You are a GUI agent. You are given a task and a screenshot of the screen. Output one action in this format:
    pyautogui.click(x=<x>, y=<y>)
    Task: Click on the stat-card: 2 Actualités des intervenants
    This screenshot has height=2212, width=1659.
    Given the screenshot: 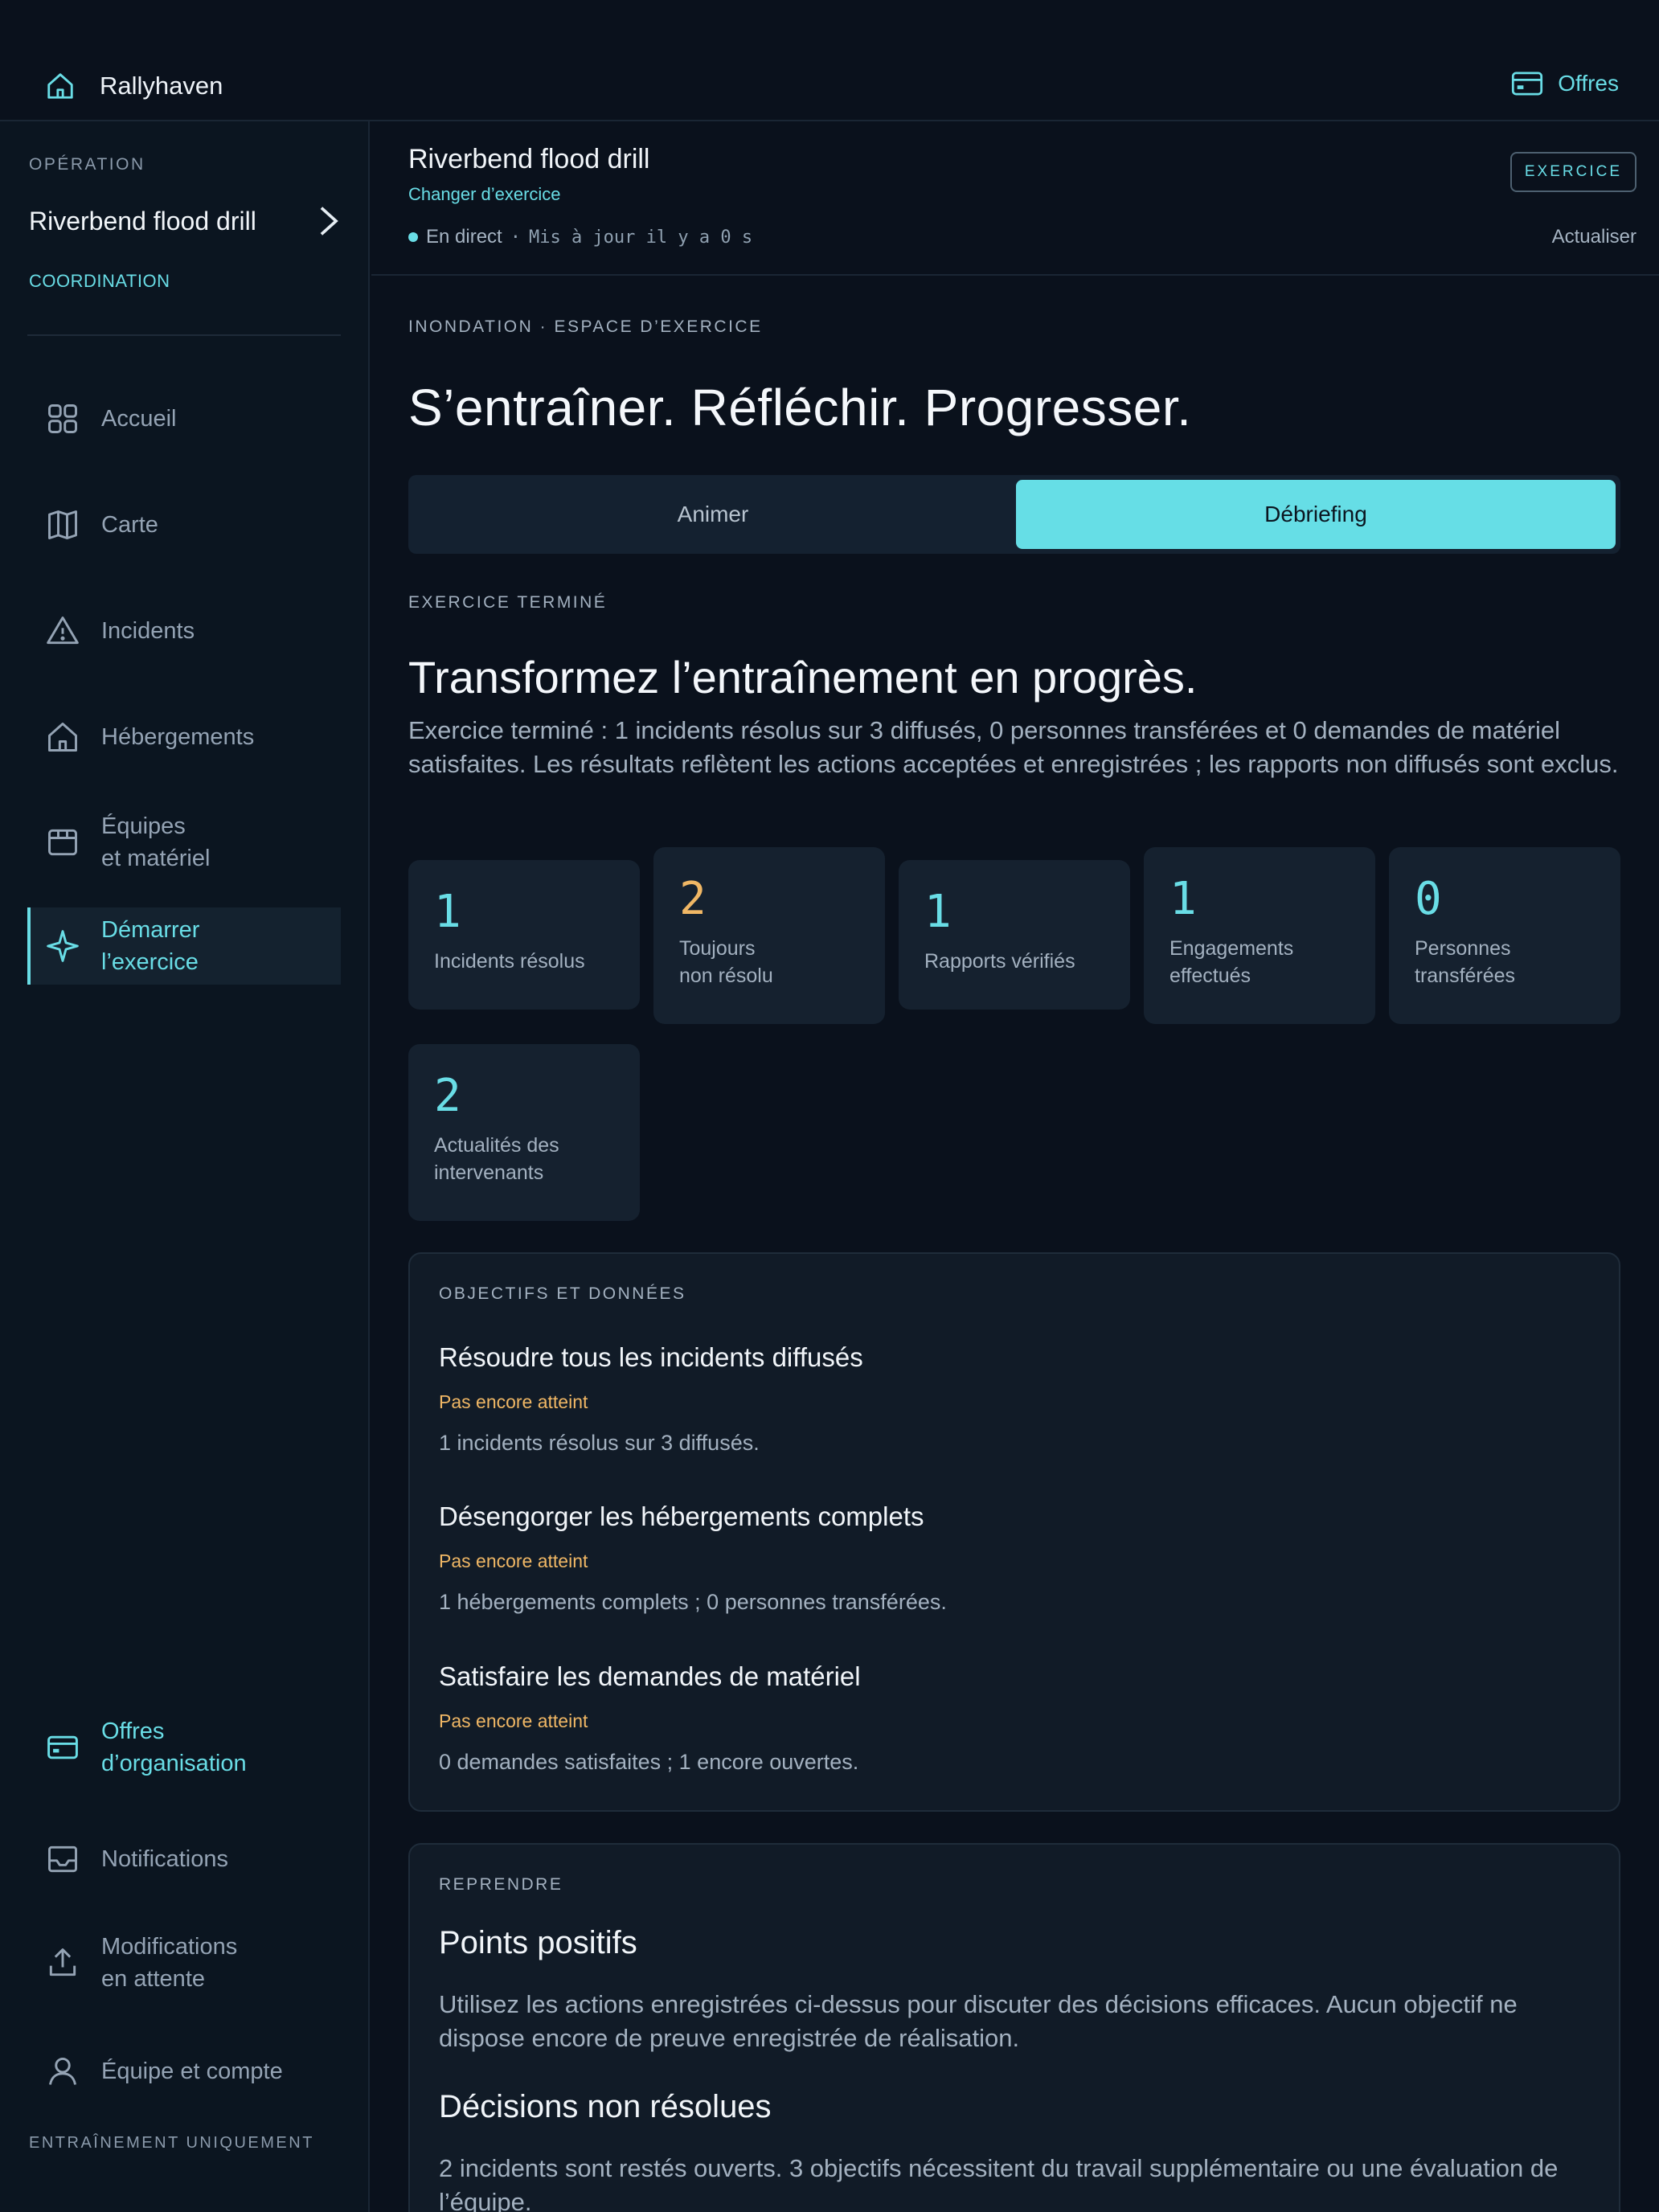 What is the action you would take?
    pyautogui.click(x=524, y=1132)
    